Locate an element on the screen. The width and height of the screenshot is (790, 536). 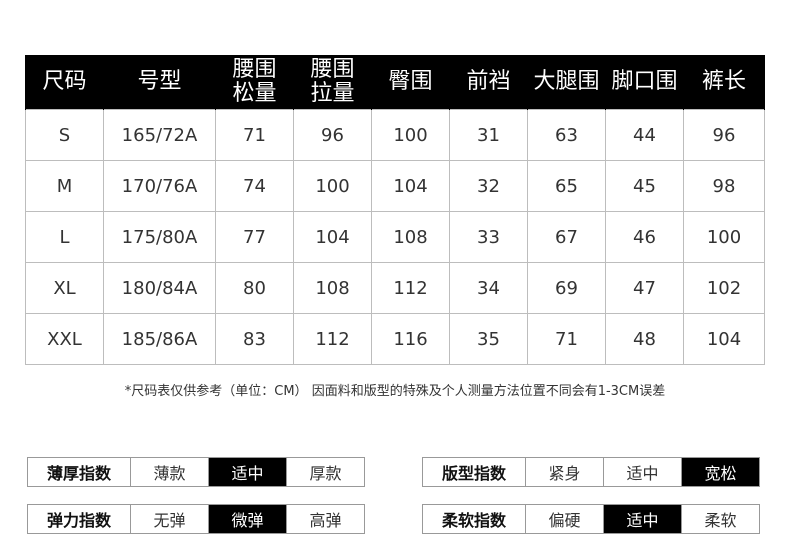
measurement-cell: 67 is located at coordinates (566, 237).